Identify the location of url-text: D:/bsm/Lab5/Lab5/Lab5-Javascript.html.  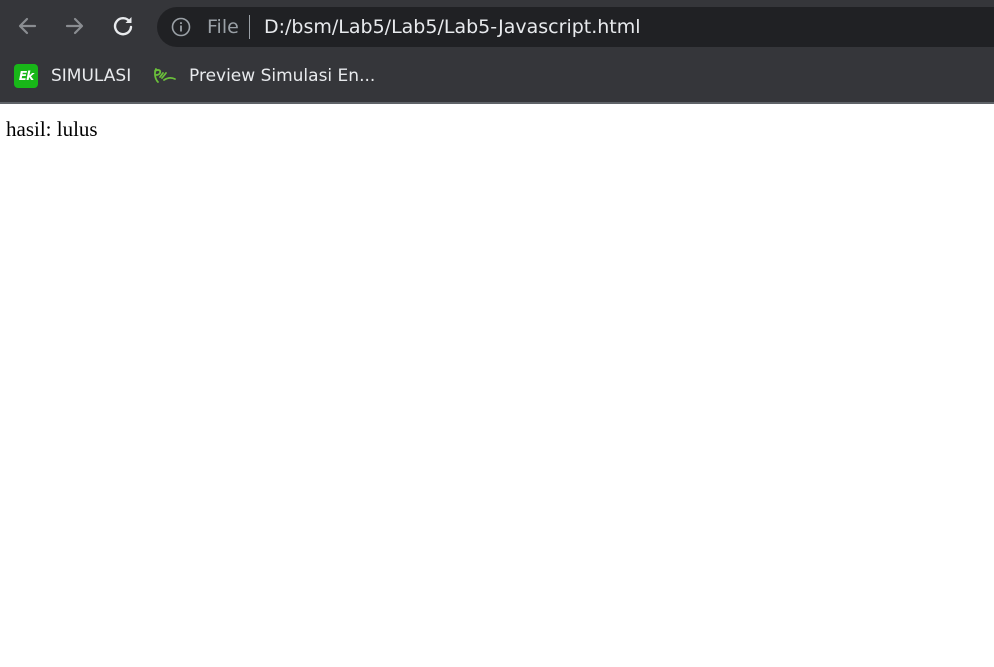
(452, 27).